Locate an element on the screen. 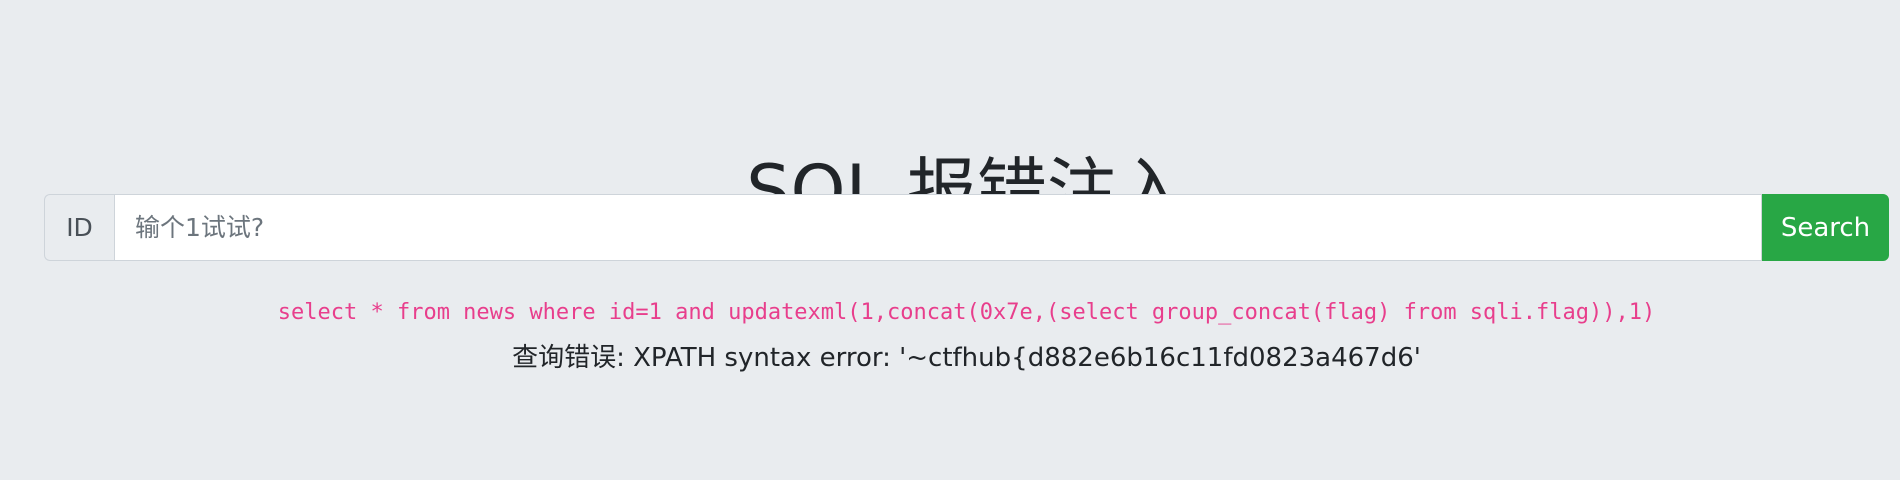 Image resolution: width=1900 pixels, height=480 pixels. id-input is located at coordinates (938, 227).